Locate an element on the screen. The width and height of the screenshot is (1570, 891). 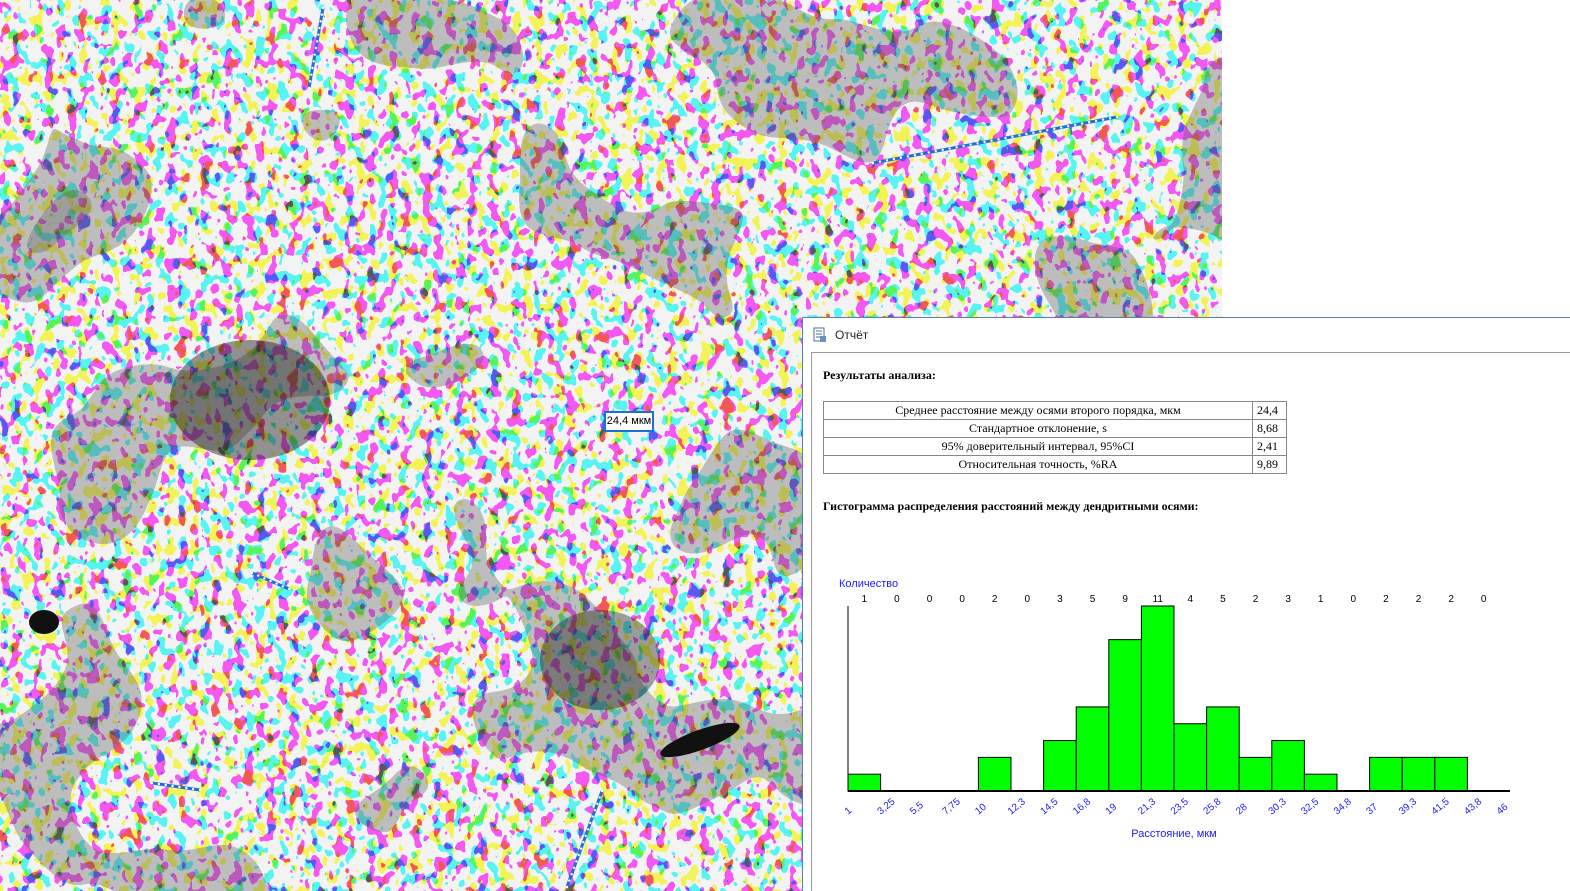
y-axis-title: Количество is located at coordinates (868, 584).